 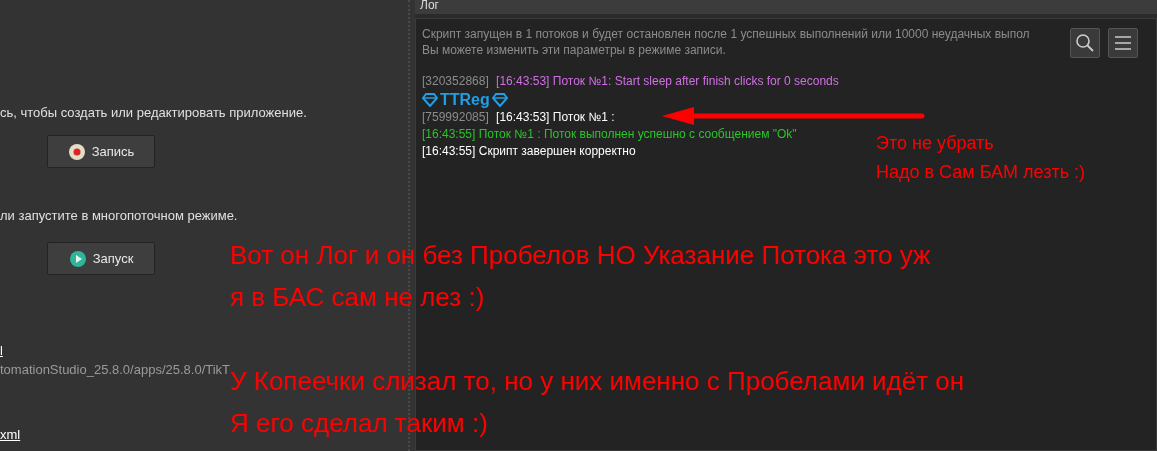 I want to click on search-button, so click(x=1085, y=43).